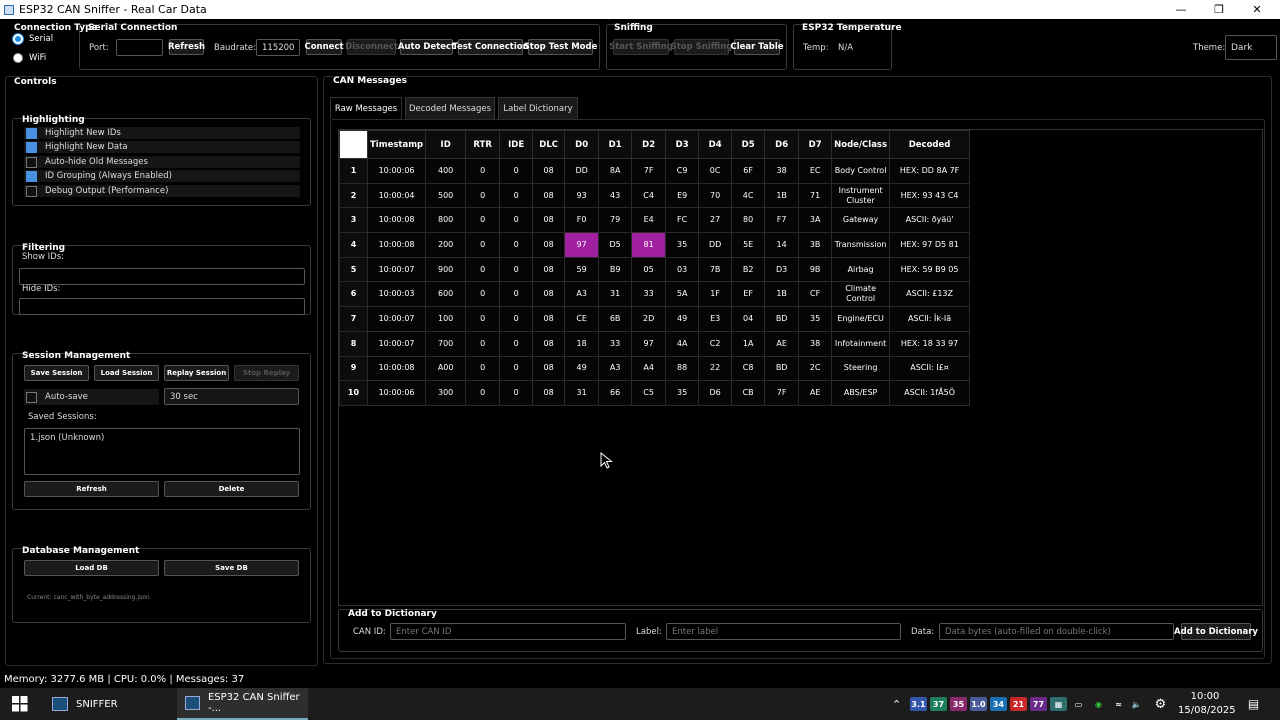 This screenshot has width=1280, height=720. What do you see at coordinates (930, 368) in the screenshot?
I see `table-cell: ASCII: I£¤` at bounding box center [930, 368].